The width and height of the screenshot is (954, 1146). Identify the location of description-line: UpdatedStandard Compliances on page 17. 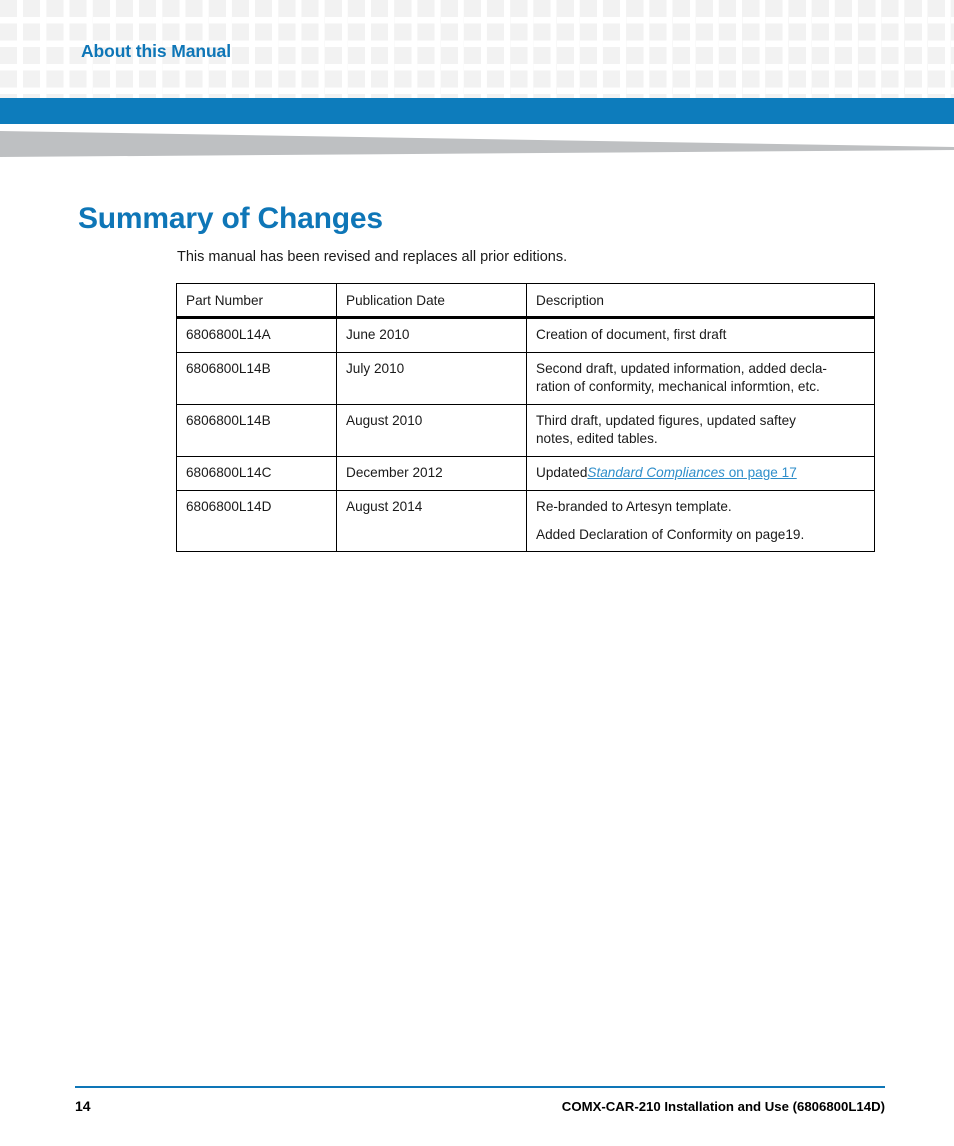
(700, 473).